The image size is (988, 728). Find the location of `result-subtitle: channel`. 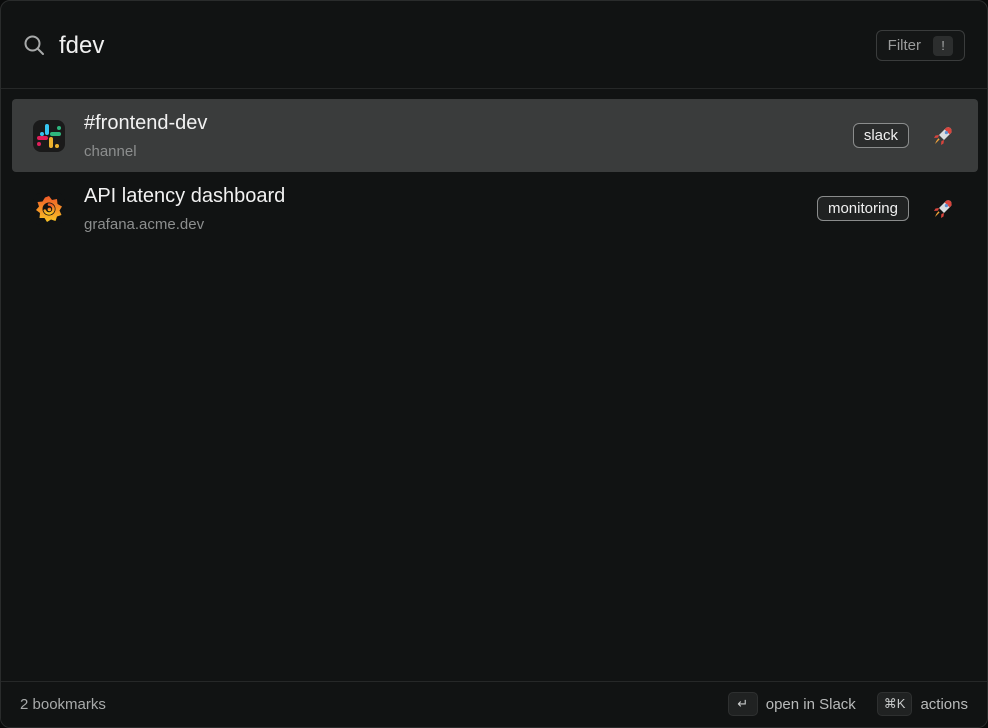

result-subtitle: channel is located at coordinates (110, 151).